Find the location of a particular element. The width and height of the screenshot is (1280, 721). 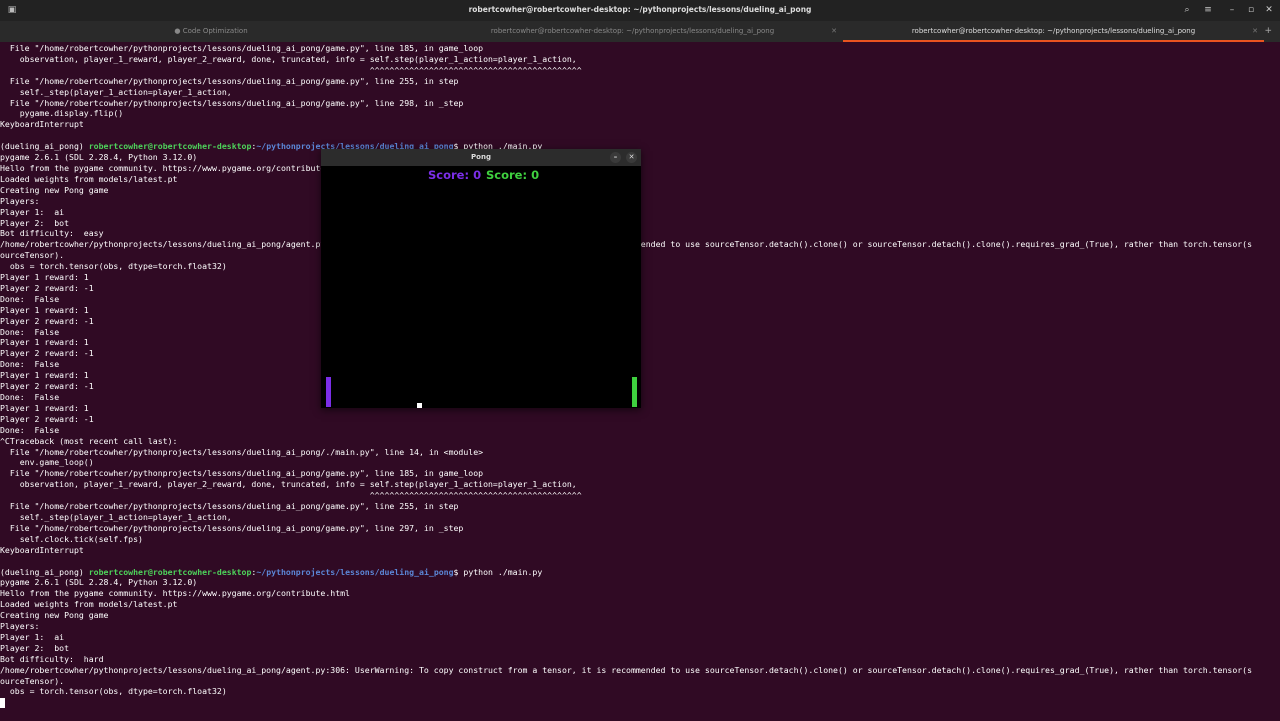

pong-ball is located at coordinates (419, 405).